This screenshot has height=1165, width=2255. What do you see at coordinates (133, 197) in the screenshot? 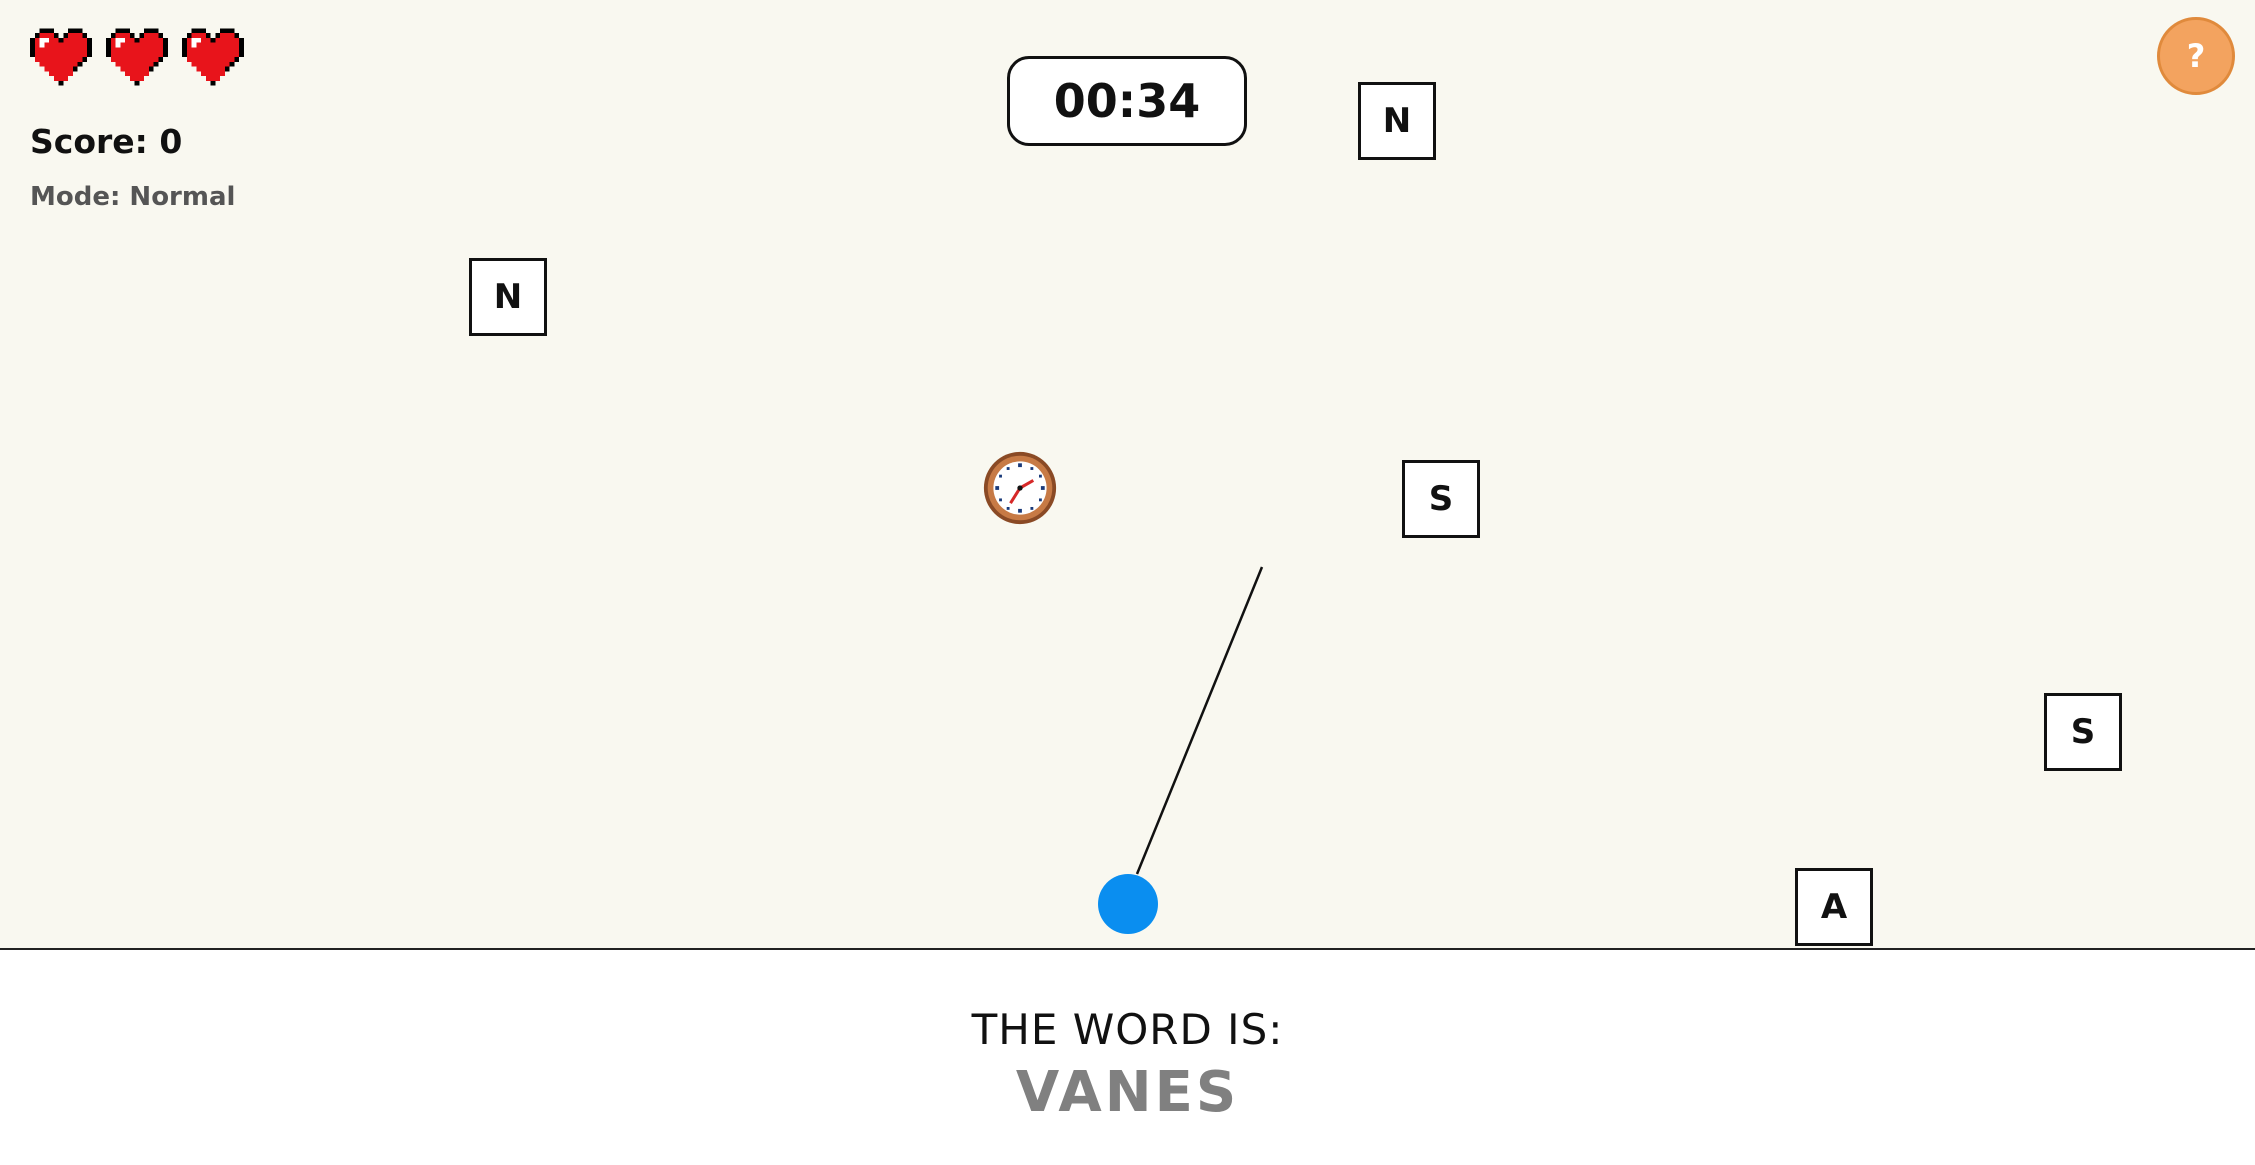
I see `mode-text: Mode: Normal` at bounding box center [133, 197].